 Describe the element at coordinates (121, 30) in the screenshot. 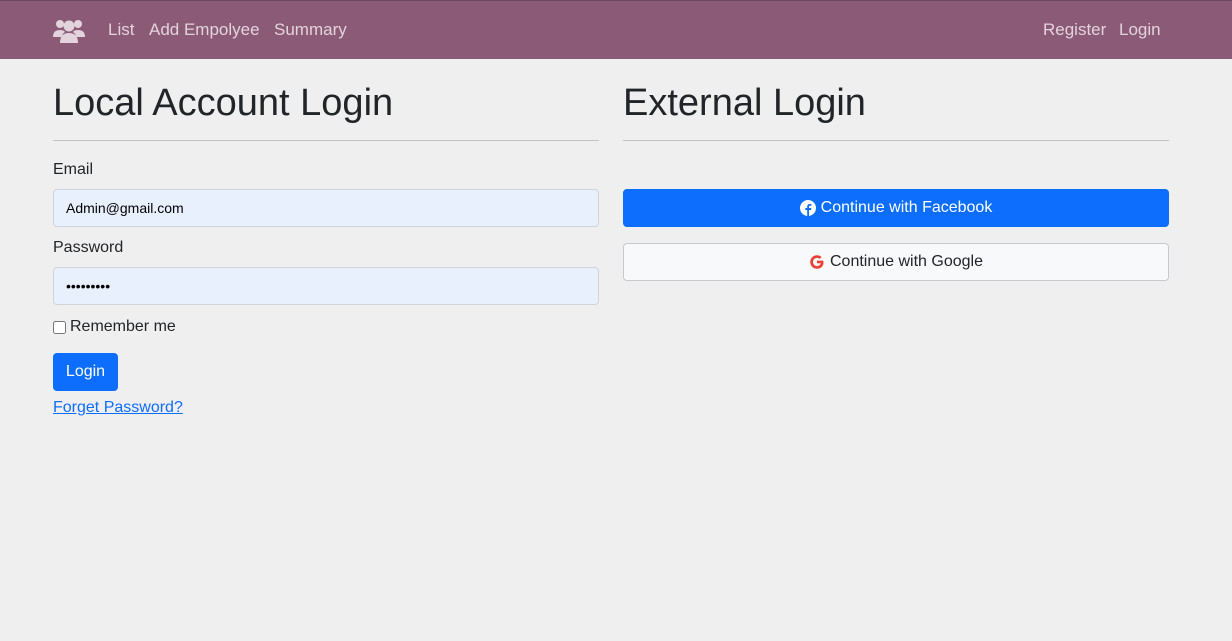

I see `nav-list: List` at that location.